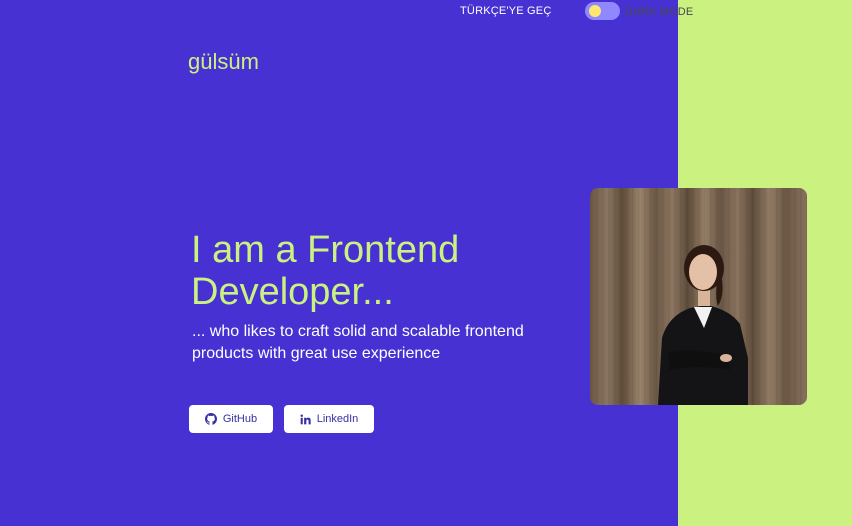  What do you see at coordinates (595, 11) in the screenshot?
I see `toggle-knob` at bounding box center [595, 11].